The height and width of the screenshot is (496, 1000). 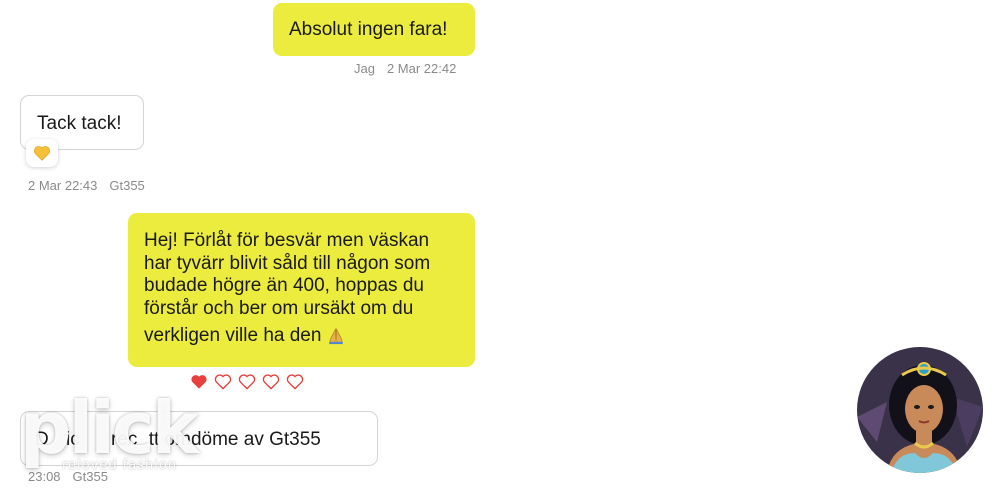 What do you see at coordinates (120, 465) in the screenshot?
I see `plick-tagline: reloved fashion` at bounding box center [120, 465].